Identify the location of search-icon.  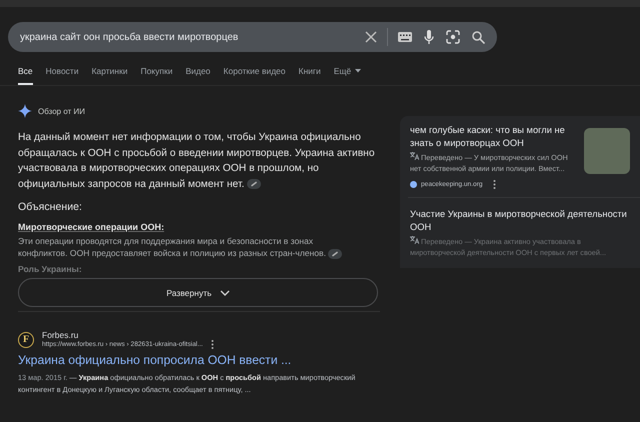
(478, 37).